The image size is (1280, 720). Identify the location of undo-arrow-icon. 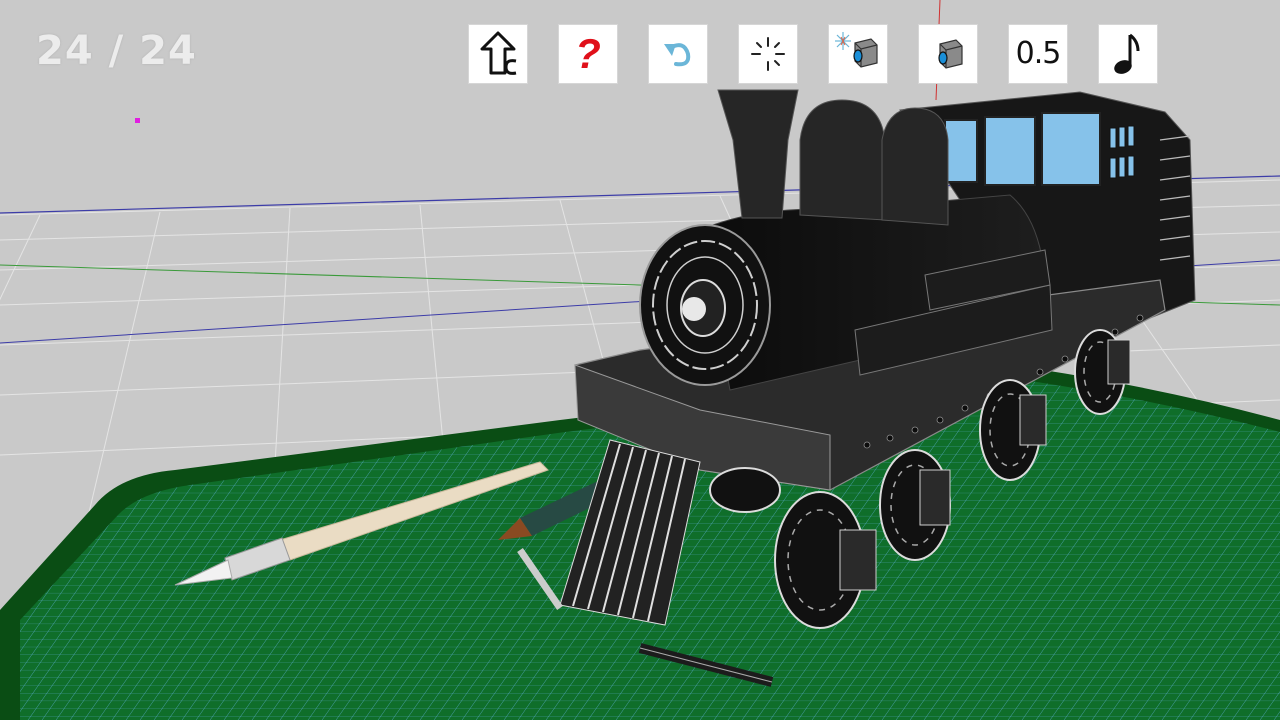
(677, 55).